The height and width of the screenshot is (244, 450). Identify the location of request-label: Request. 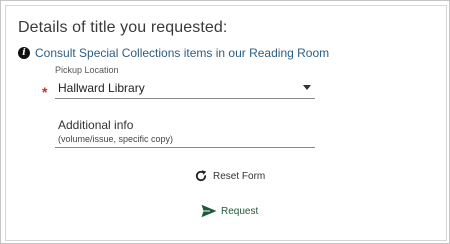
(240, 211).